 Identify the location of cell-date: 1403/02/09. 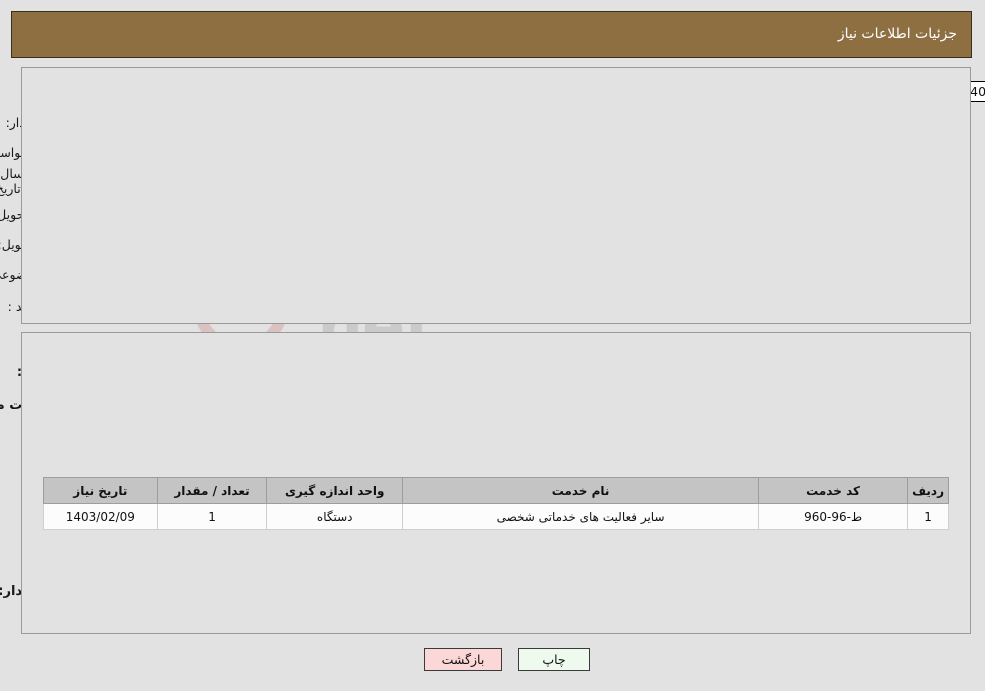
(101, 516).